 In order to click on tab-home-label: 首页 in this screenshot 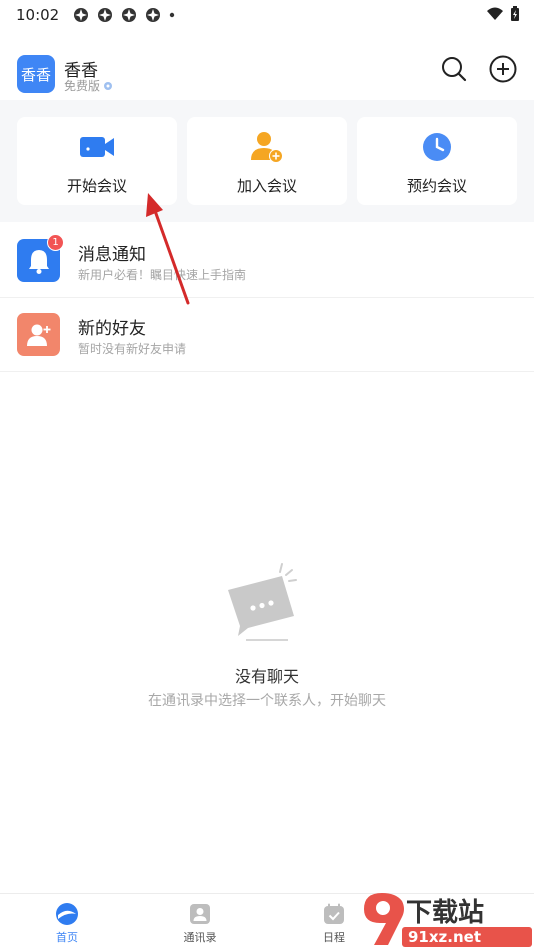, I will do `click(67, 937)`.